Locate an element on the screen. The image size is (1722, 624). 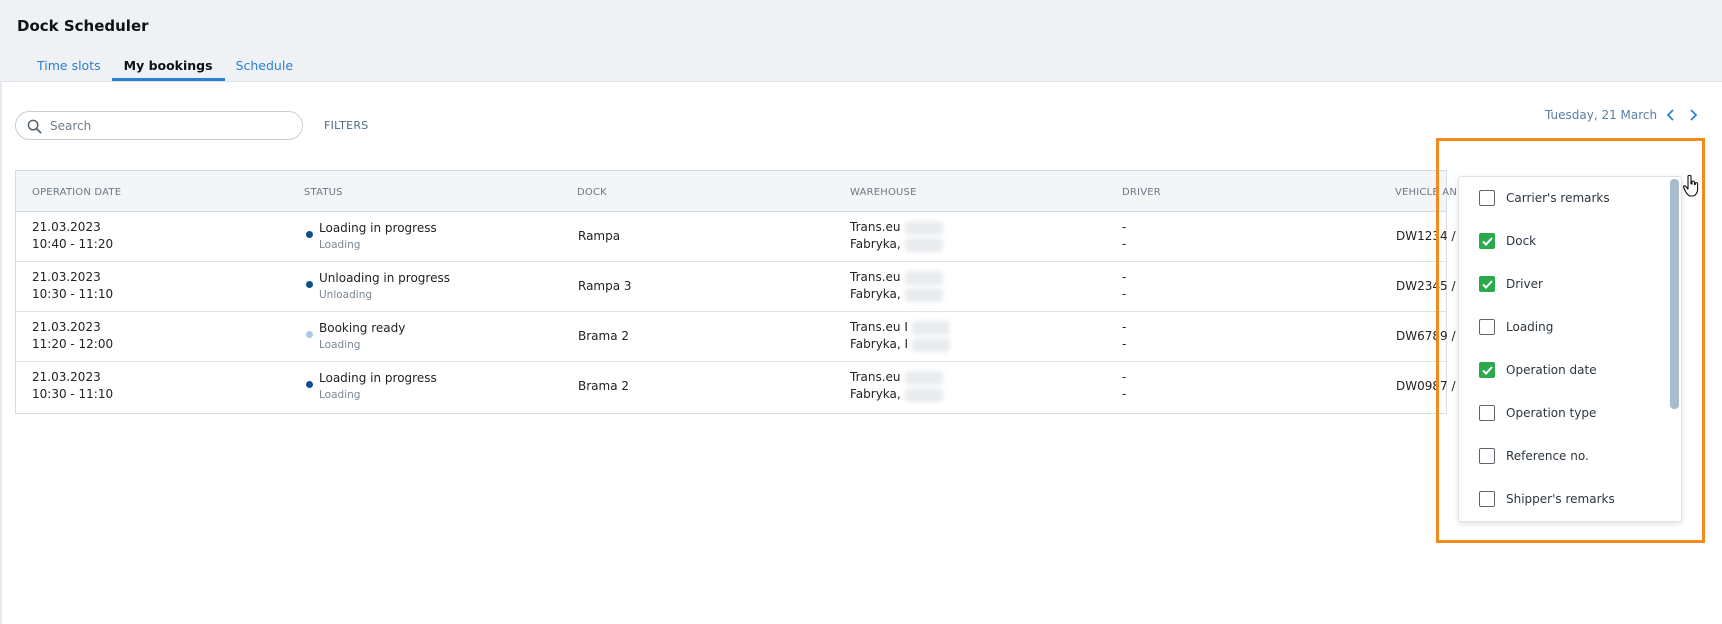
column-header-warehouse: WAREHOUSE is located at coordinates (883, 192).